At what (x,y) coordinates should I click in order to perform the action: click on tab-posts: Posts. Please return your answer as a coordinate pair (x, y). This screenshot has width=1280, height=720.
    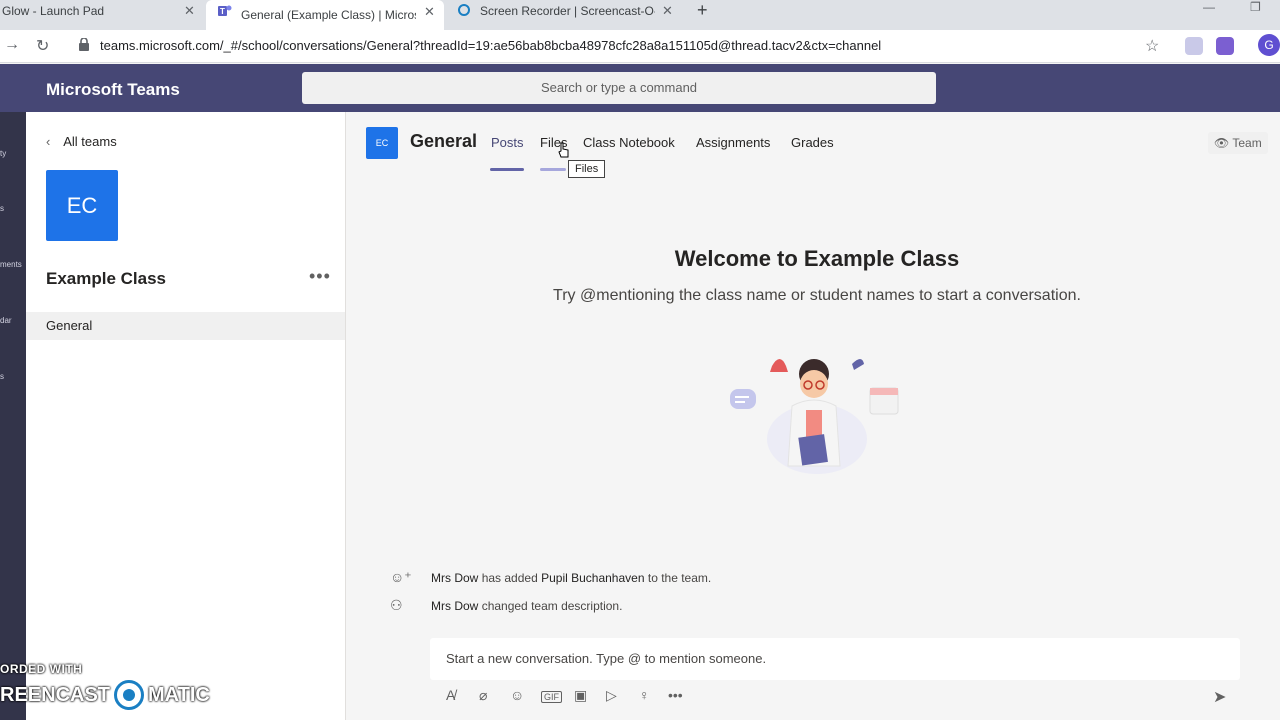
    Looking at the image, I should click on (507, 142).